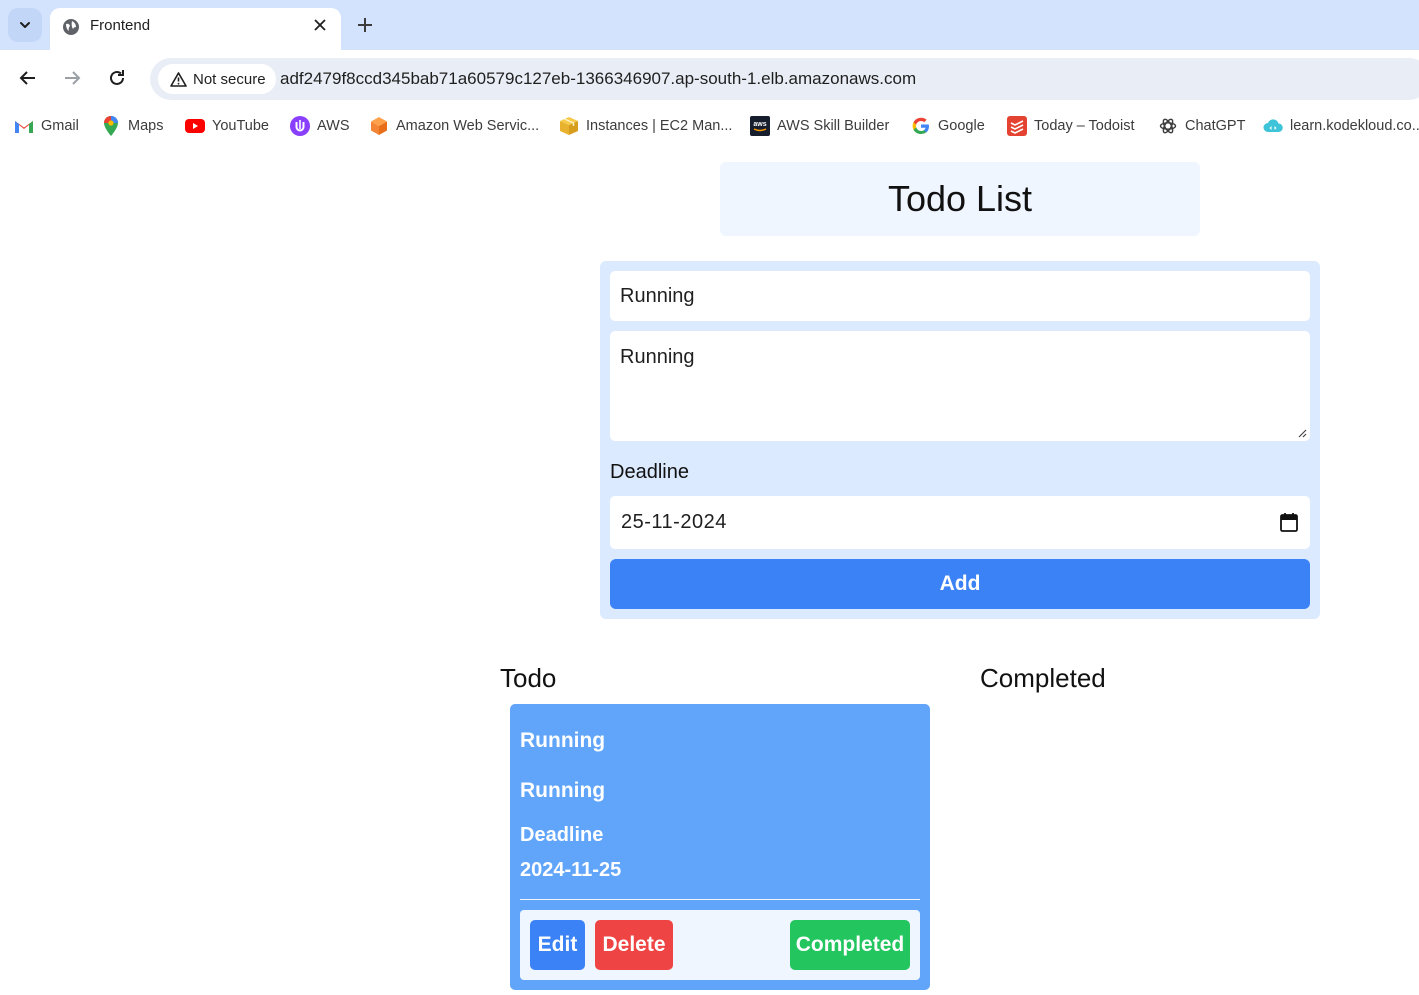  I want to click on bookmark-youtube: YouTube, so click(227, 126).